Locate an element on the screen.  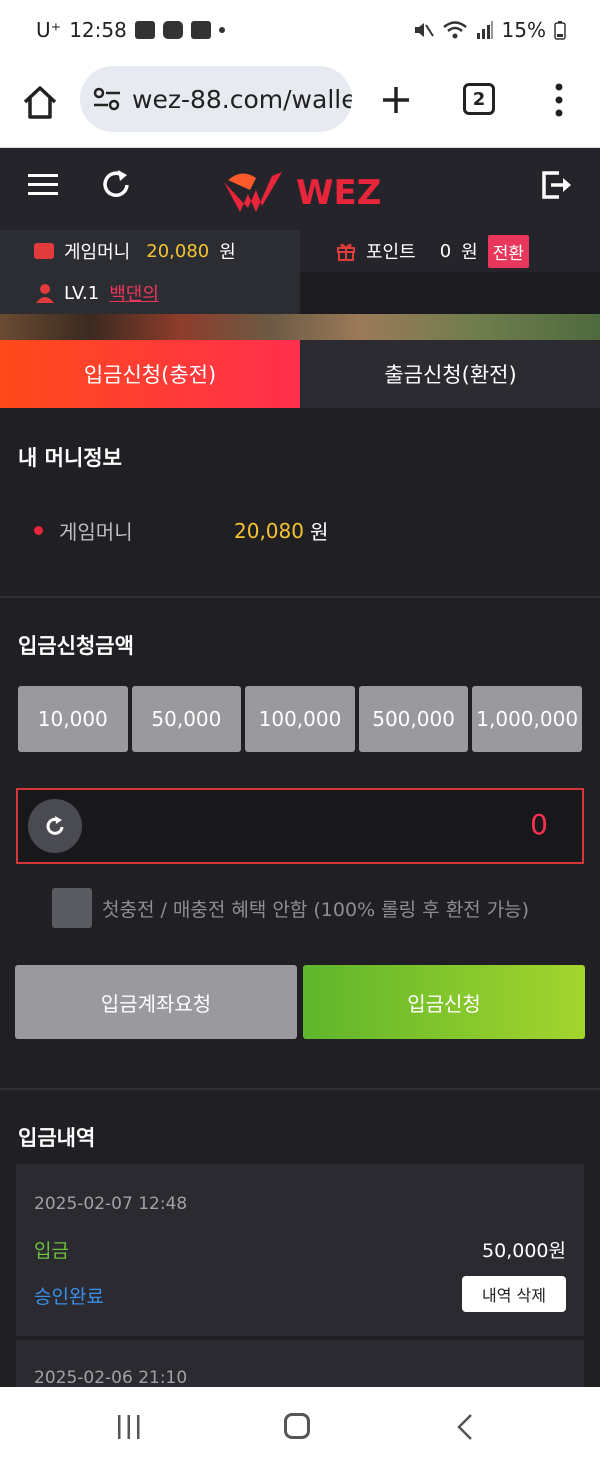
tab-deposit: 입금신청(충전) is located at coordinates (150, 374).